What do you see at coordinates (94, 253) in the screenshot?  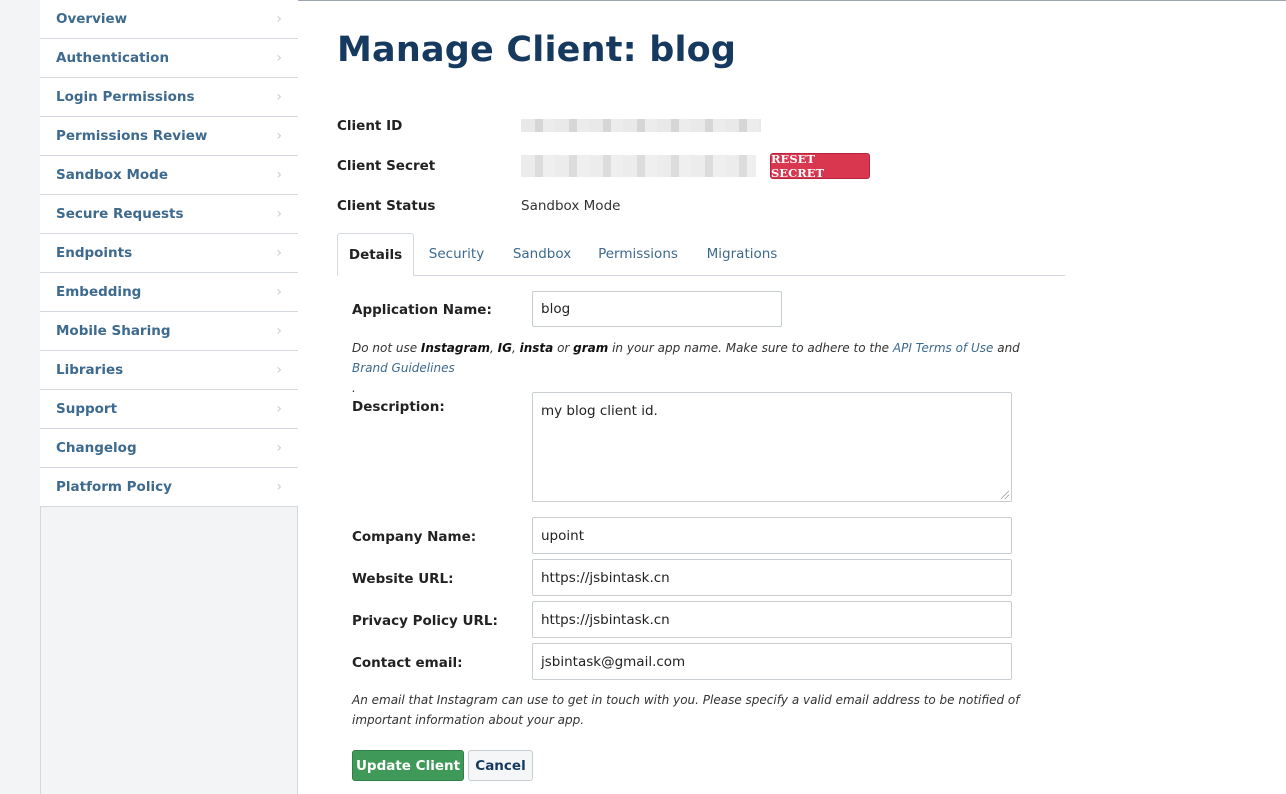 I see `sidebar-item-label: Endpoints` at bounding box center [94, 253].